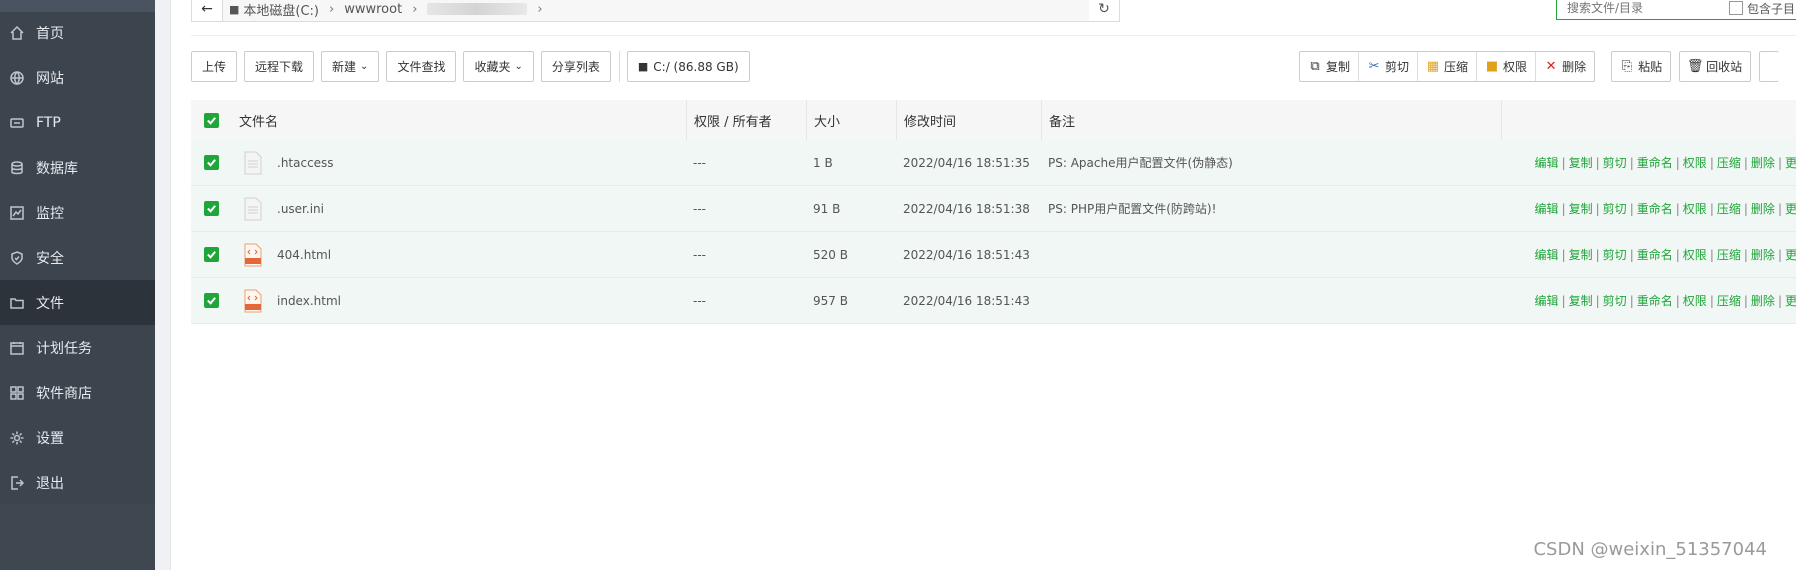 Image resolution: width=1796 pixels, height=570 pixels. Describe the element at coordinates (575, 66) in the screenshot. I see `share-list-button: 分享列表` at that location.